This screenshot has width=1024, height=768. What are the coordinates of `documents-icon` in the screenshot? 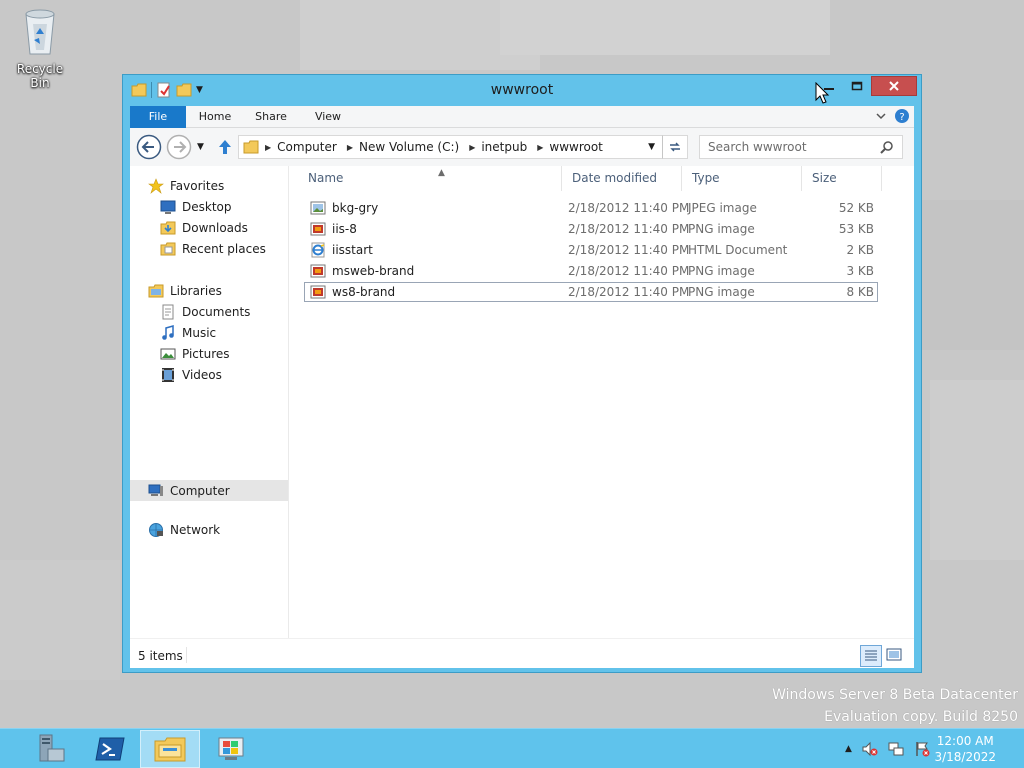 It's located at (168, 312).